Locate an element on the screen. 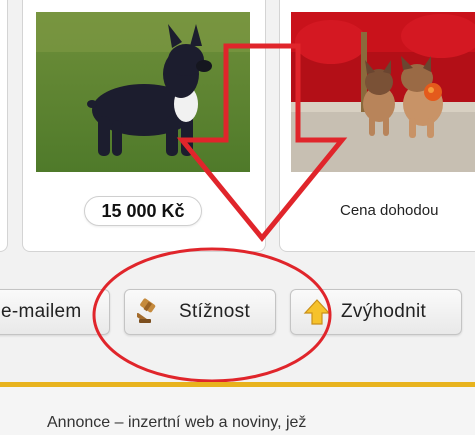  send-email-button: e-mailem is located at coordinates (55, 312).